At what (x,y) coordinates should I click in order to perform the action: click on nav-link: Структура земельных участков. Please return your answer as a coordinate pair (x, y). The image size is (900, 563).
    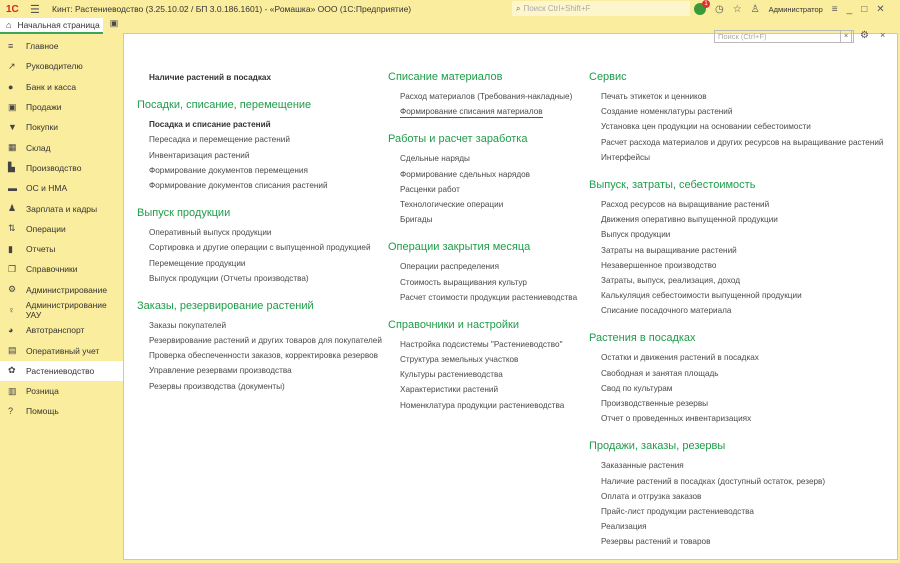
    Looking at the image, I should click on (482, 359).